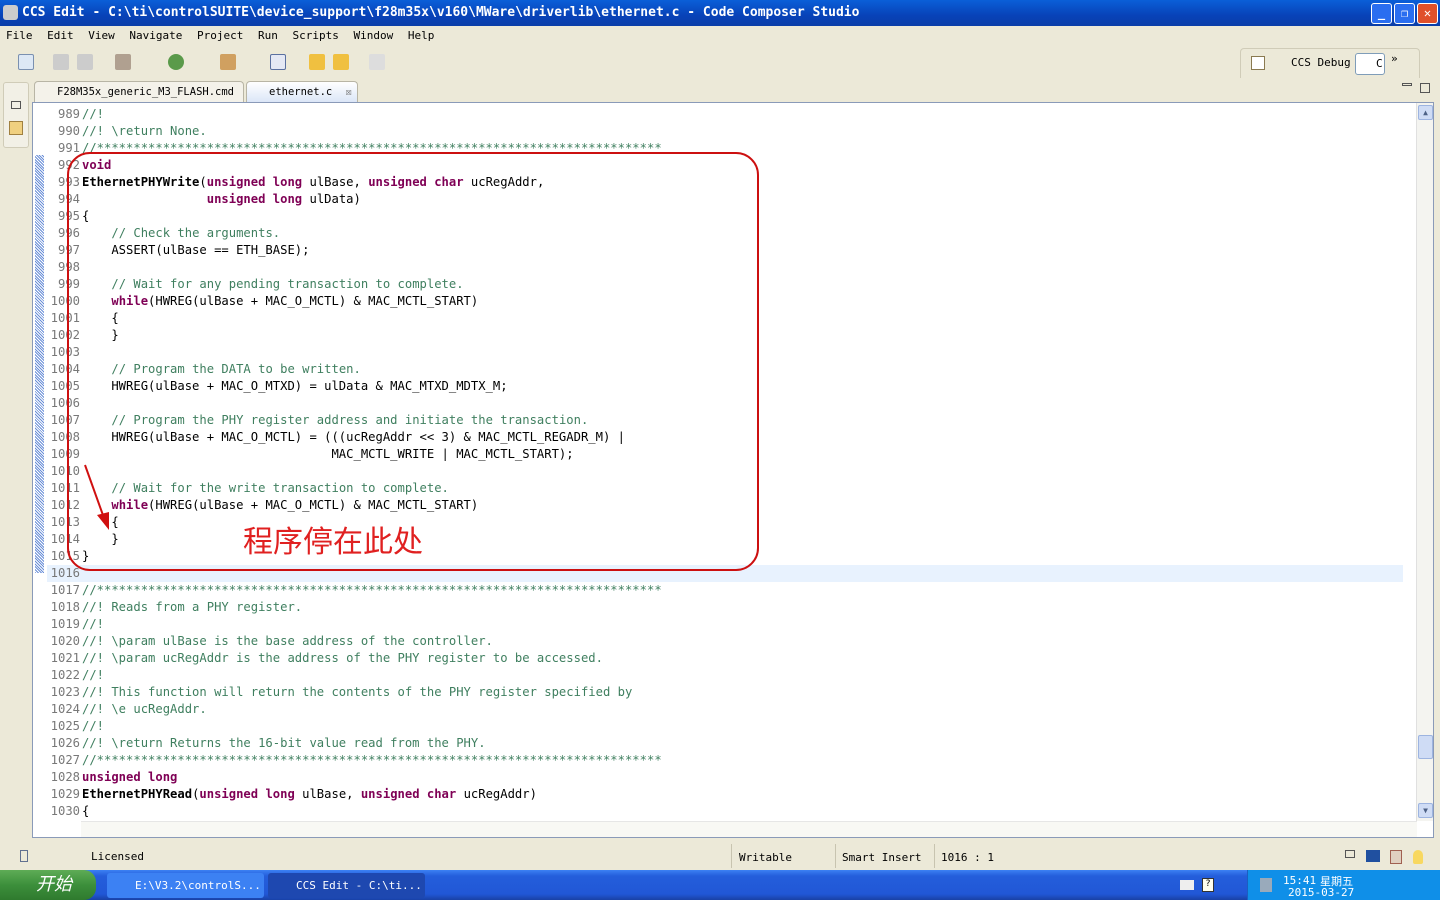 The image size is (1440, 900). Describe the element at coordinates (377, 62) in the screenshot. I see `forward-icon` at that location.